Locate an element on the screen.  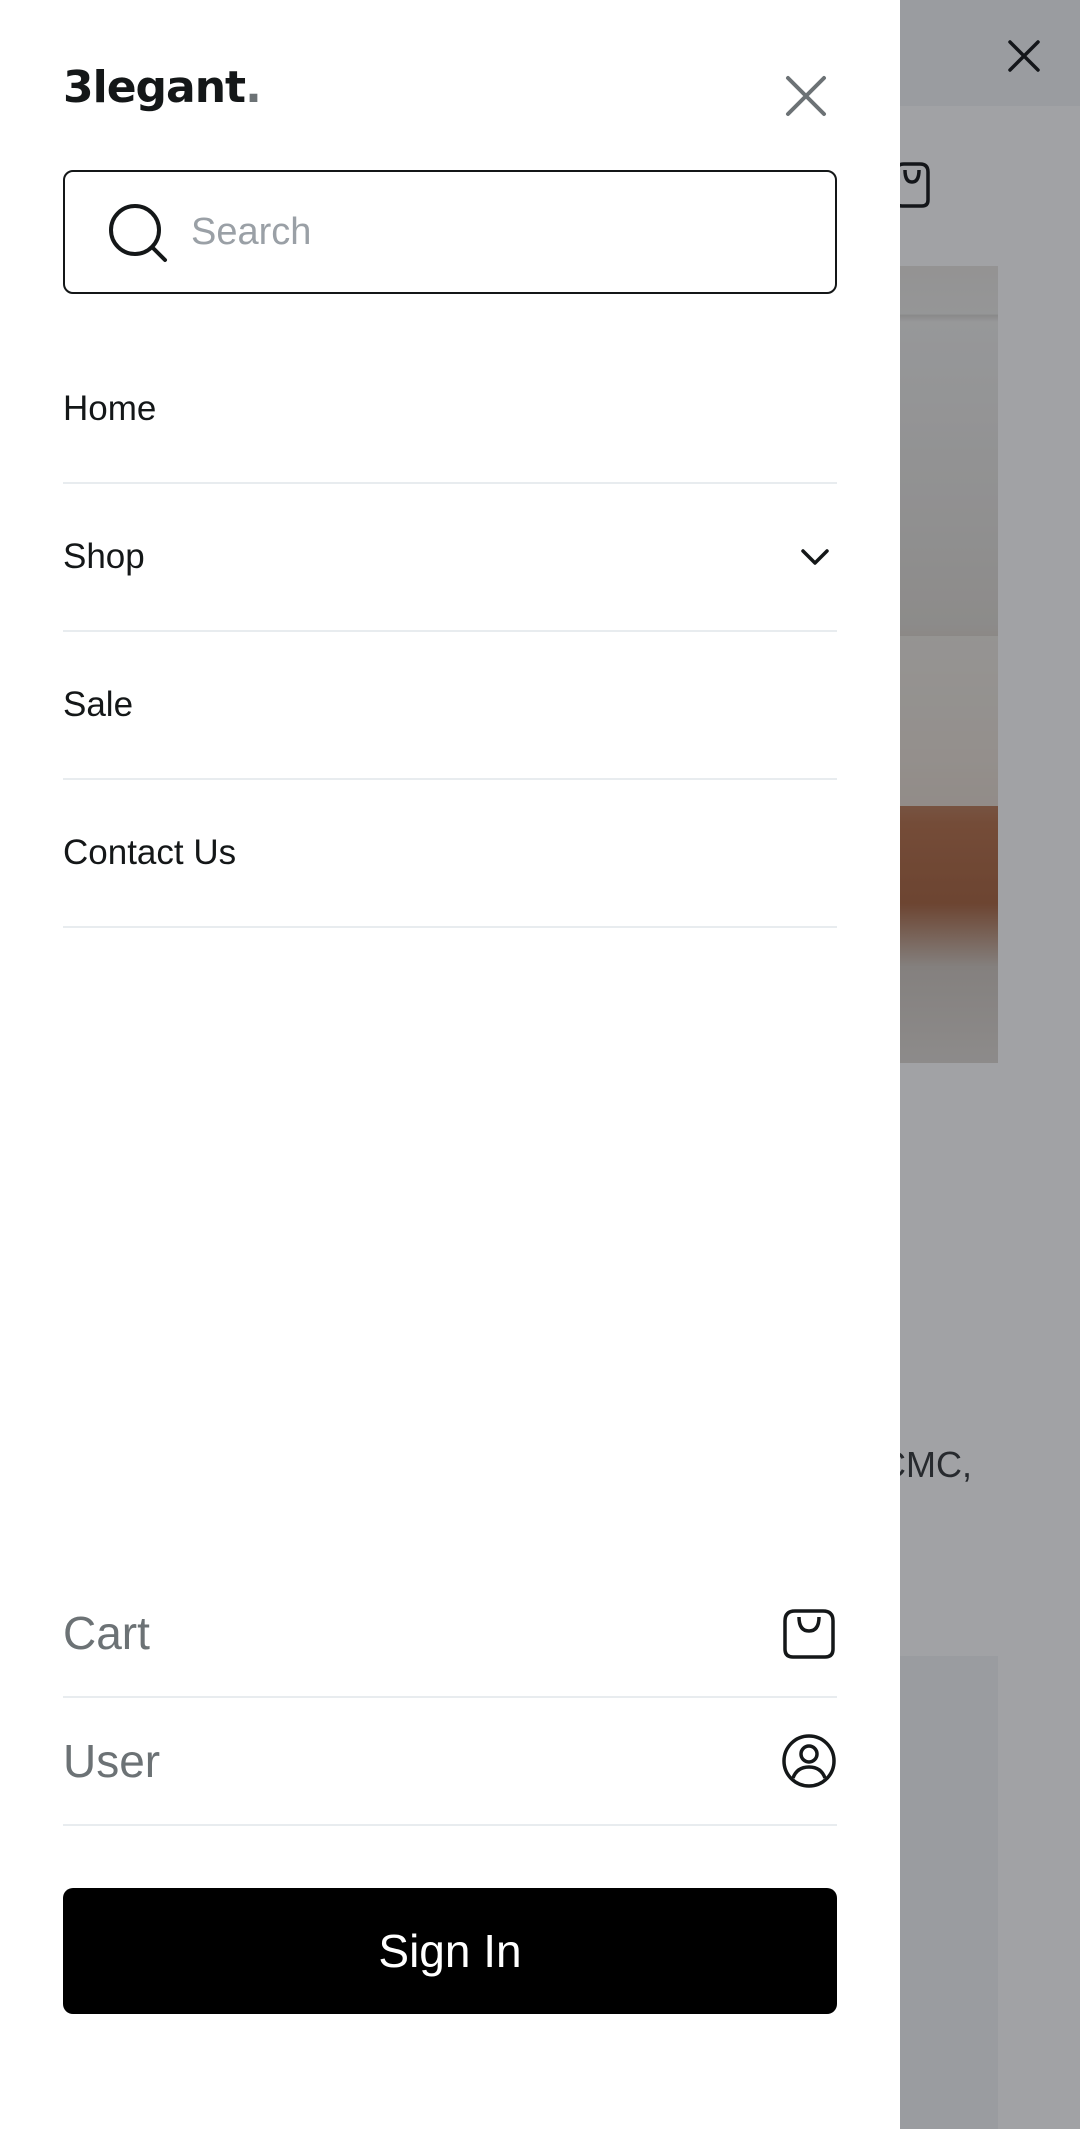
nav-item-sale: Sale is located at coordinates (450, 706).